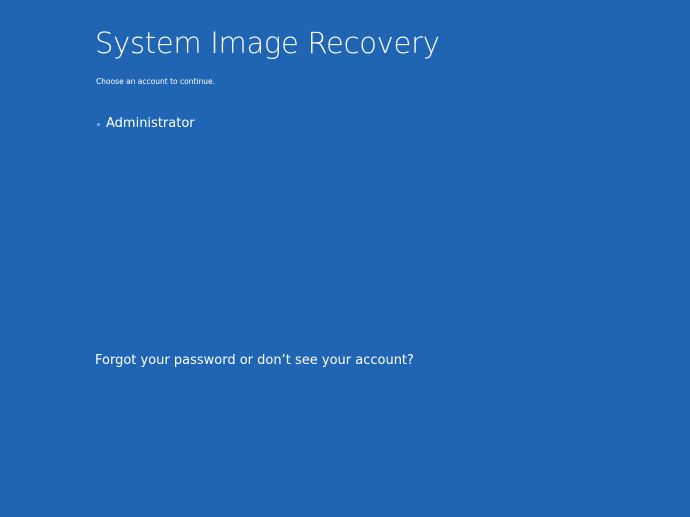 The width and height of the screenshot is (690, 517). I want to click on bullet-icon, so click(98, 124).